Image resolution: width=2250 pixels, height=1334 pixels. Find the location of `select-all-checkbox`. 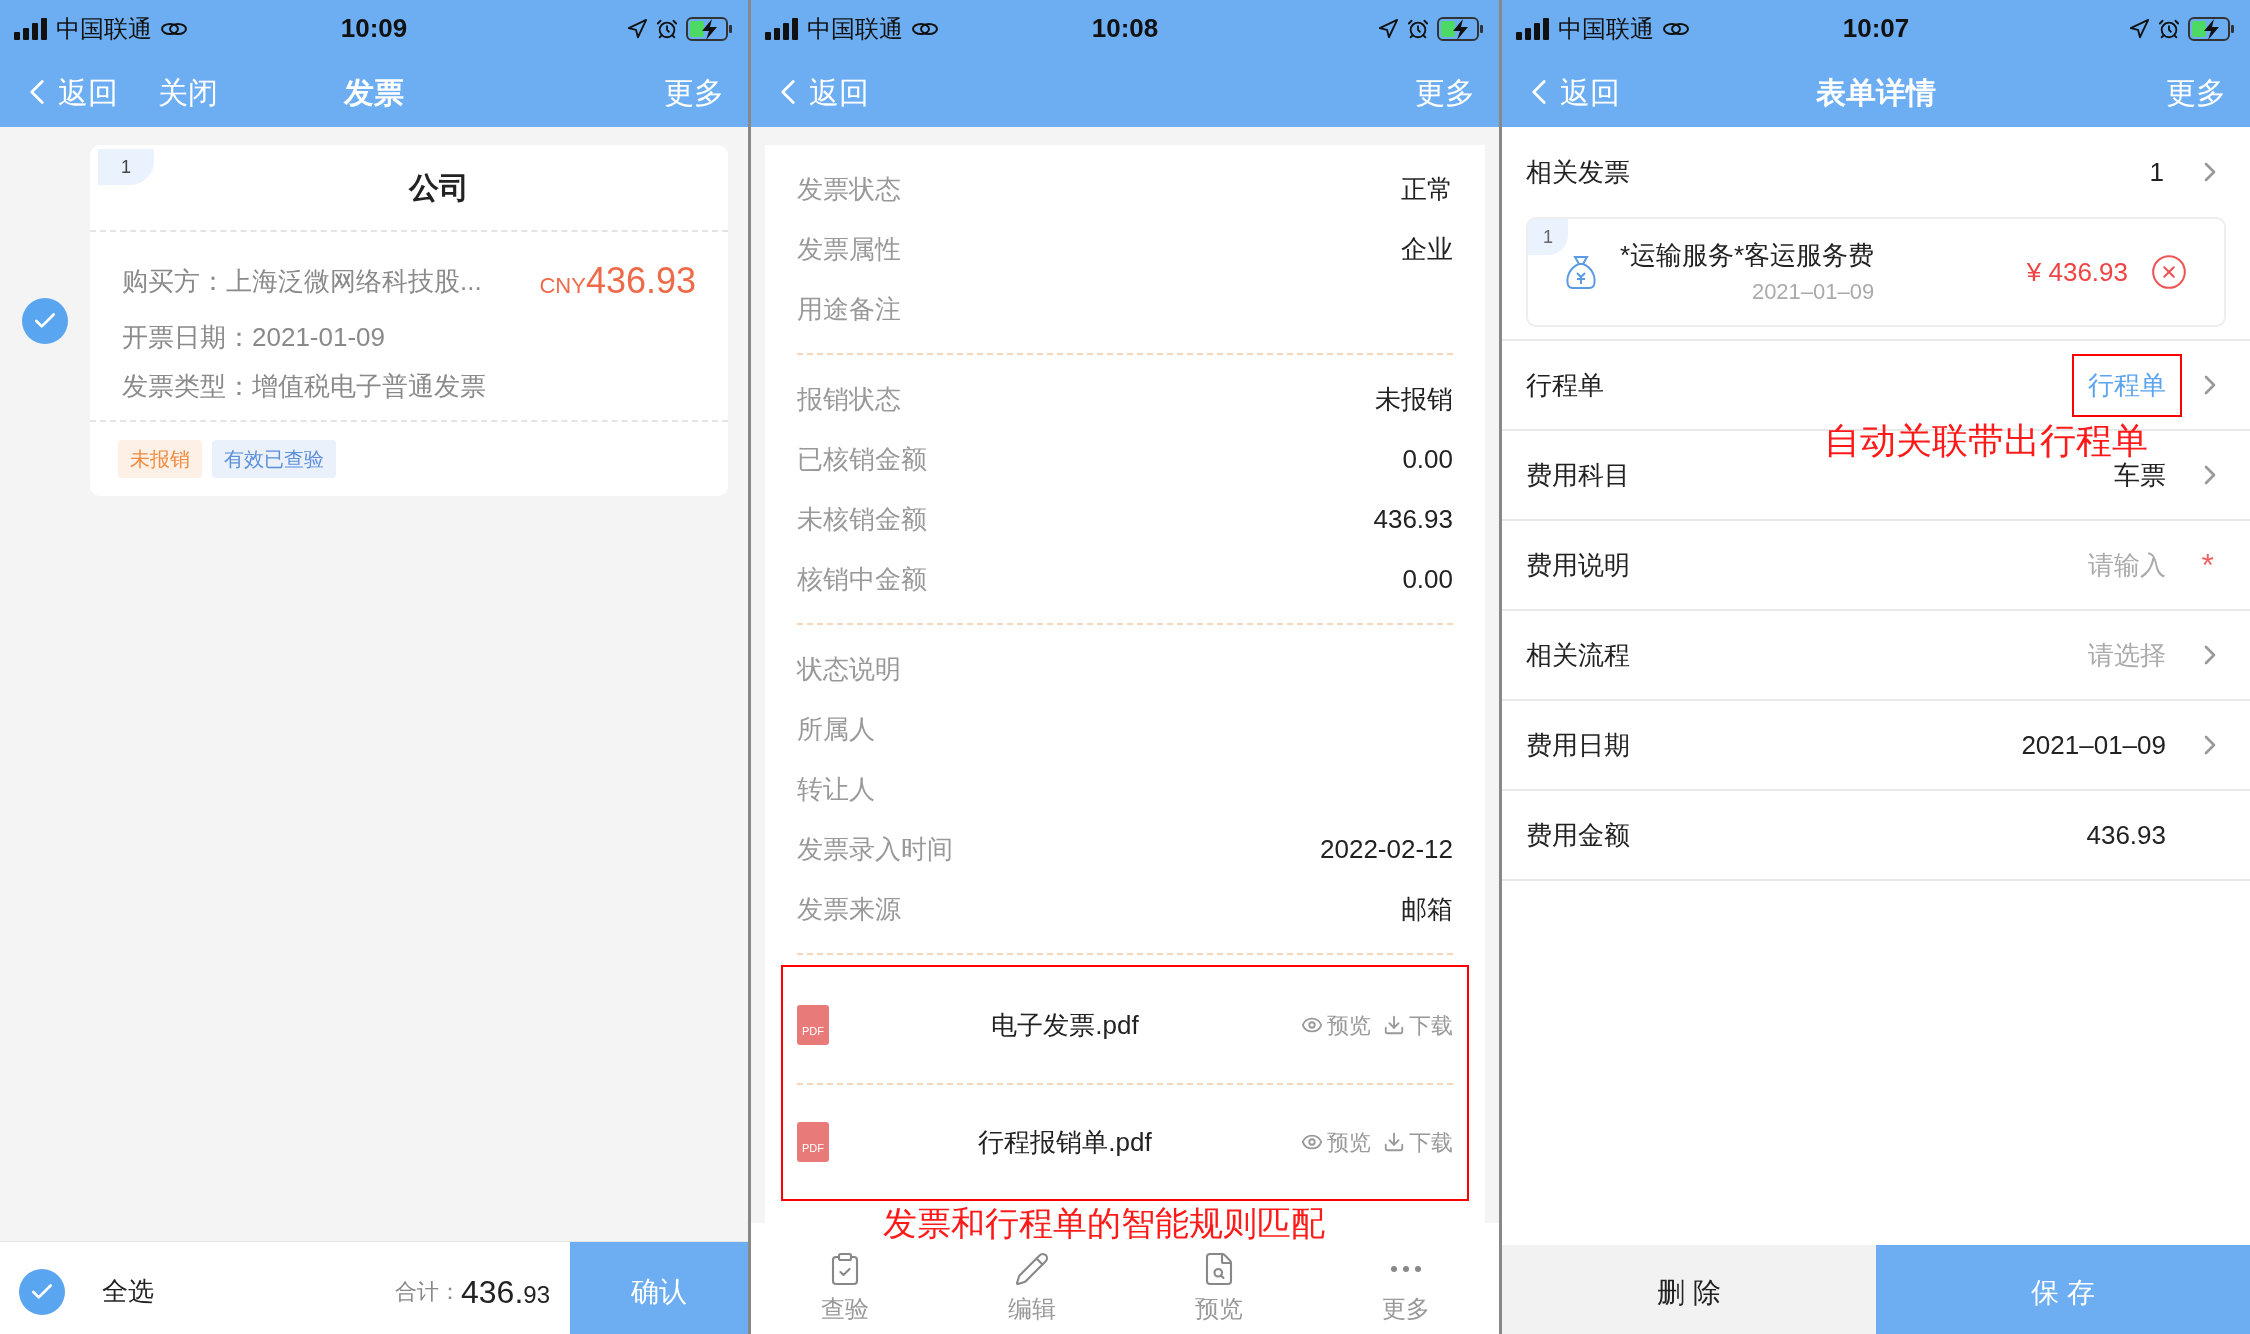

select-all-checkbox is located at coordinates (42, 1291).